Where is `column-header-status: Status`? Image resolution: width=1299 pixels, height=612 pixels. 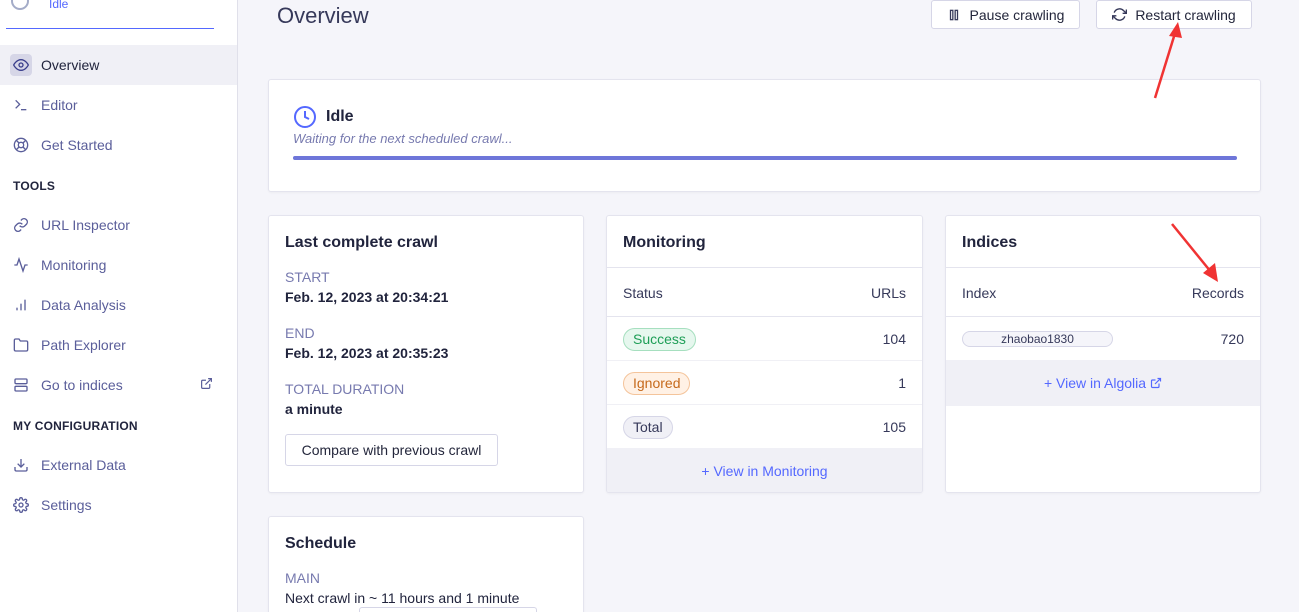 column-header-status: Status is located at coordinates (643, 293).